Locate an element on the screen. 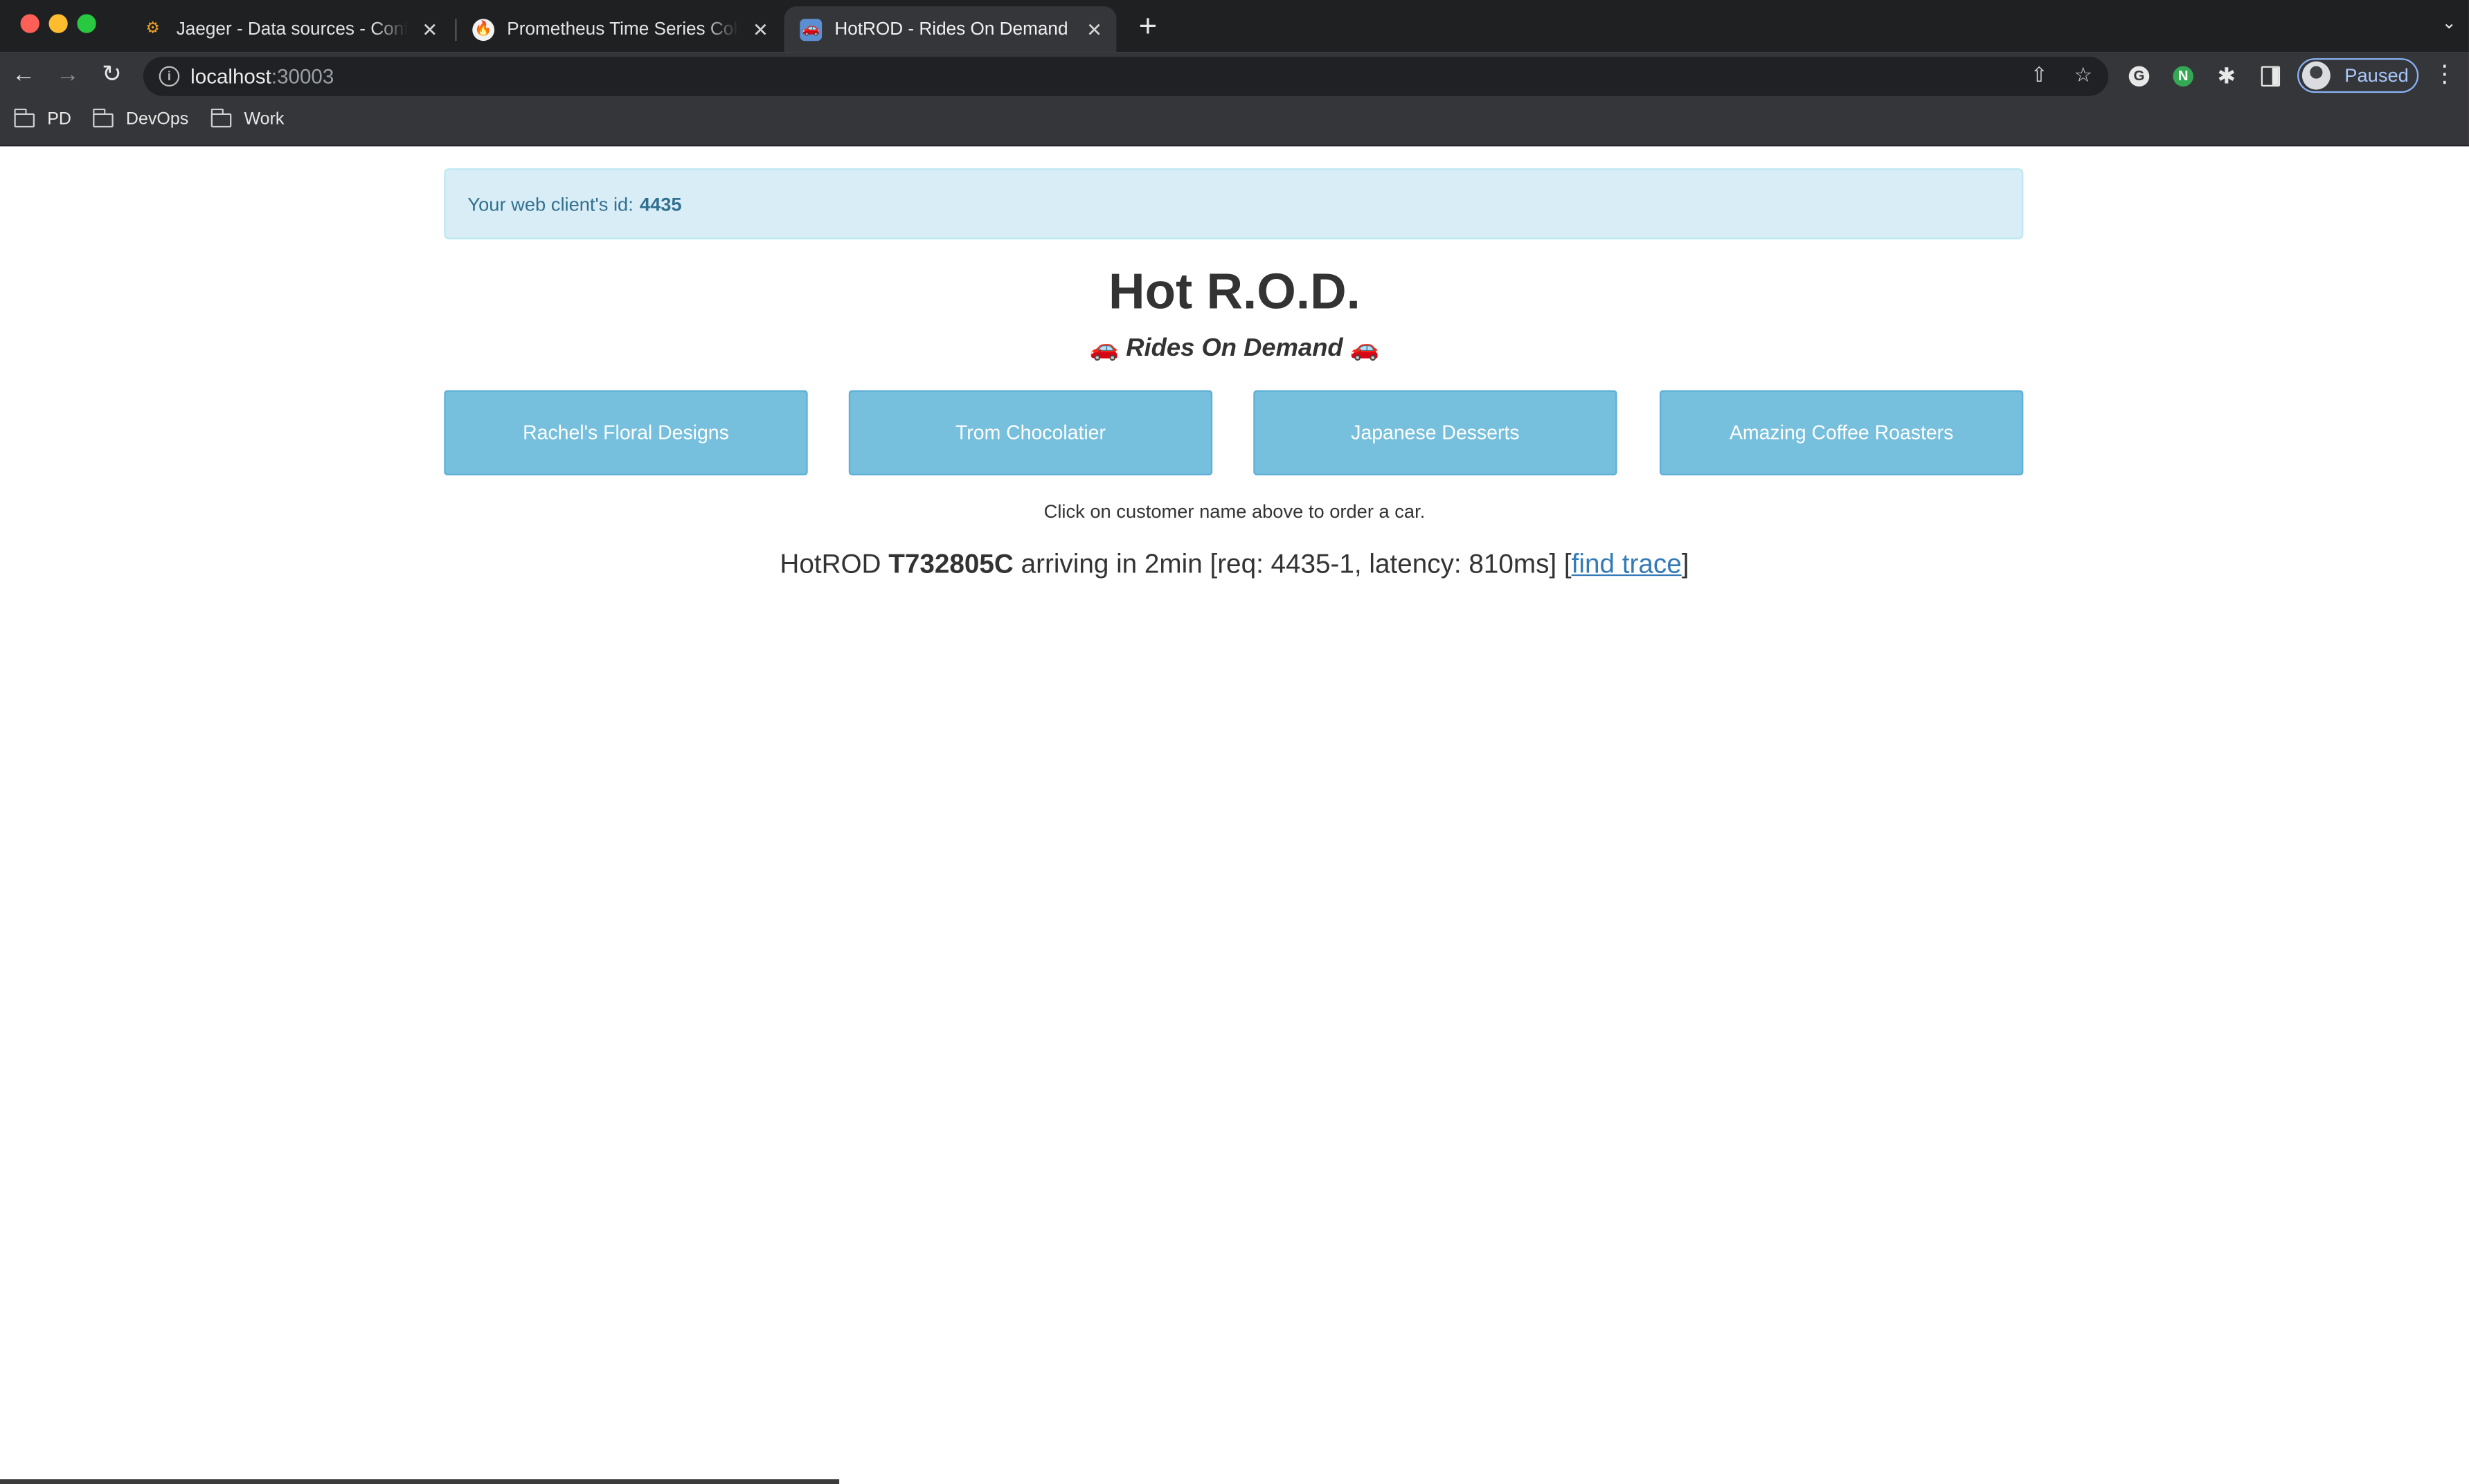  bookmark-label: DevOps is located at coordinates (157, 119).